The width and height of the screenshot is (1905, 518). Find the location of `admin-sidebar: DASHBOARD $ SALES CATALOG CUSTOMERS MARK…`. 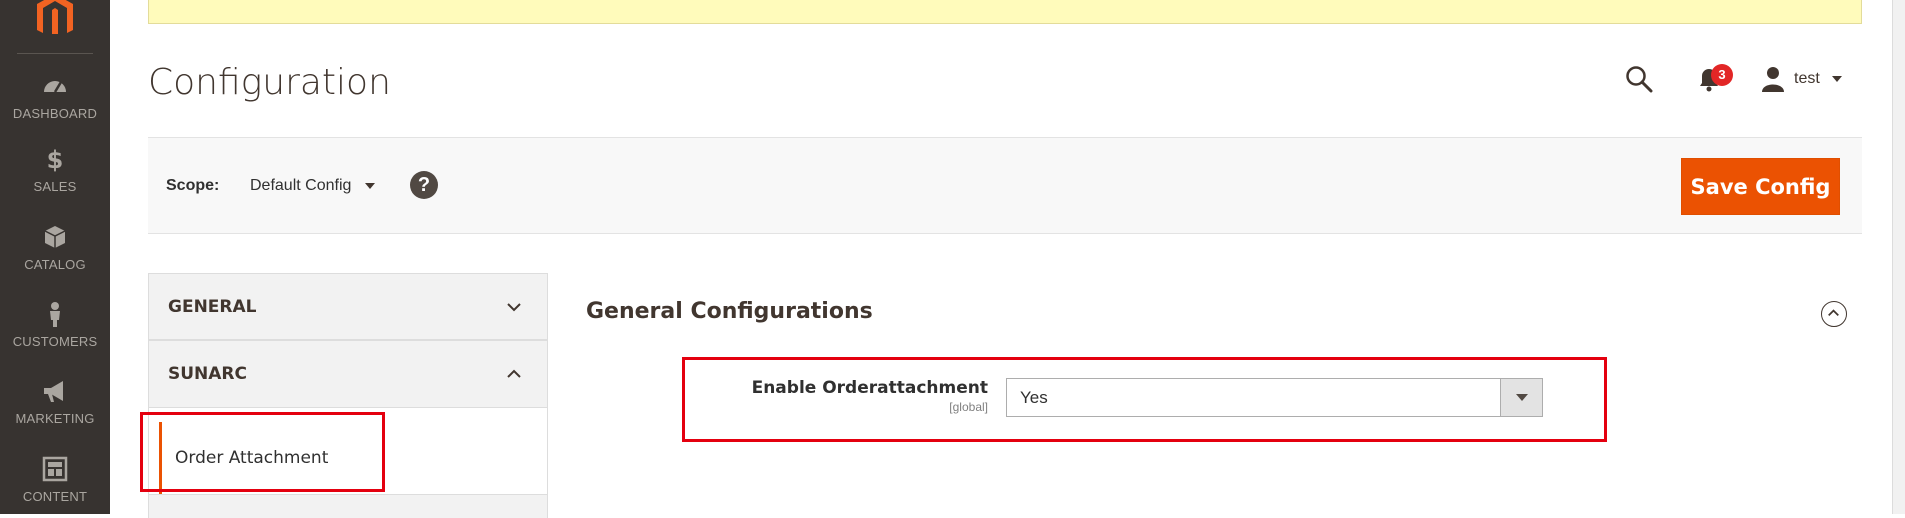

admin-sidebar: DASHBOARD $ SALES CATALOG CUSTOMERS MARK… is located at coordinates (55, 257).